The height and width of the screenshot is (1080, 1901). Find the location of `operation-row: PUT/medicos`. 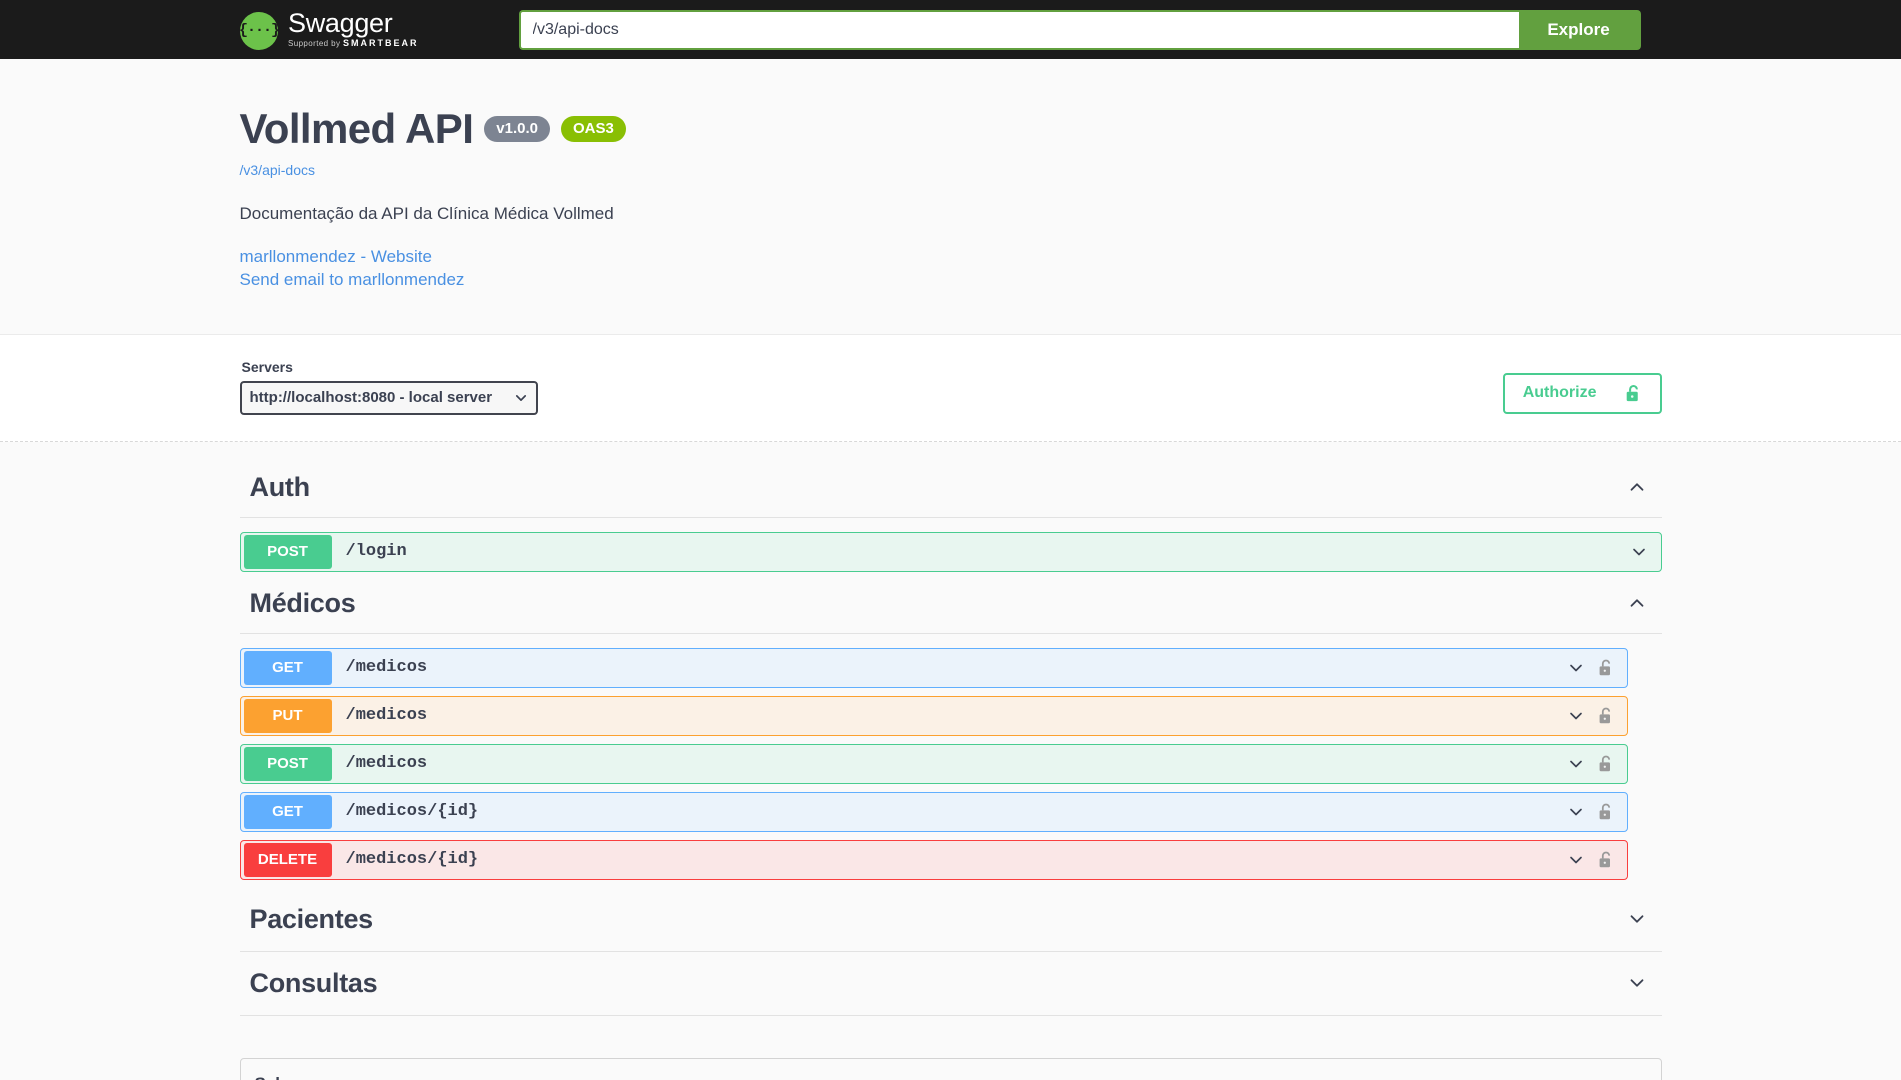

operation-row: PUT/medicos is located at coordinates (933, 715).